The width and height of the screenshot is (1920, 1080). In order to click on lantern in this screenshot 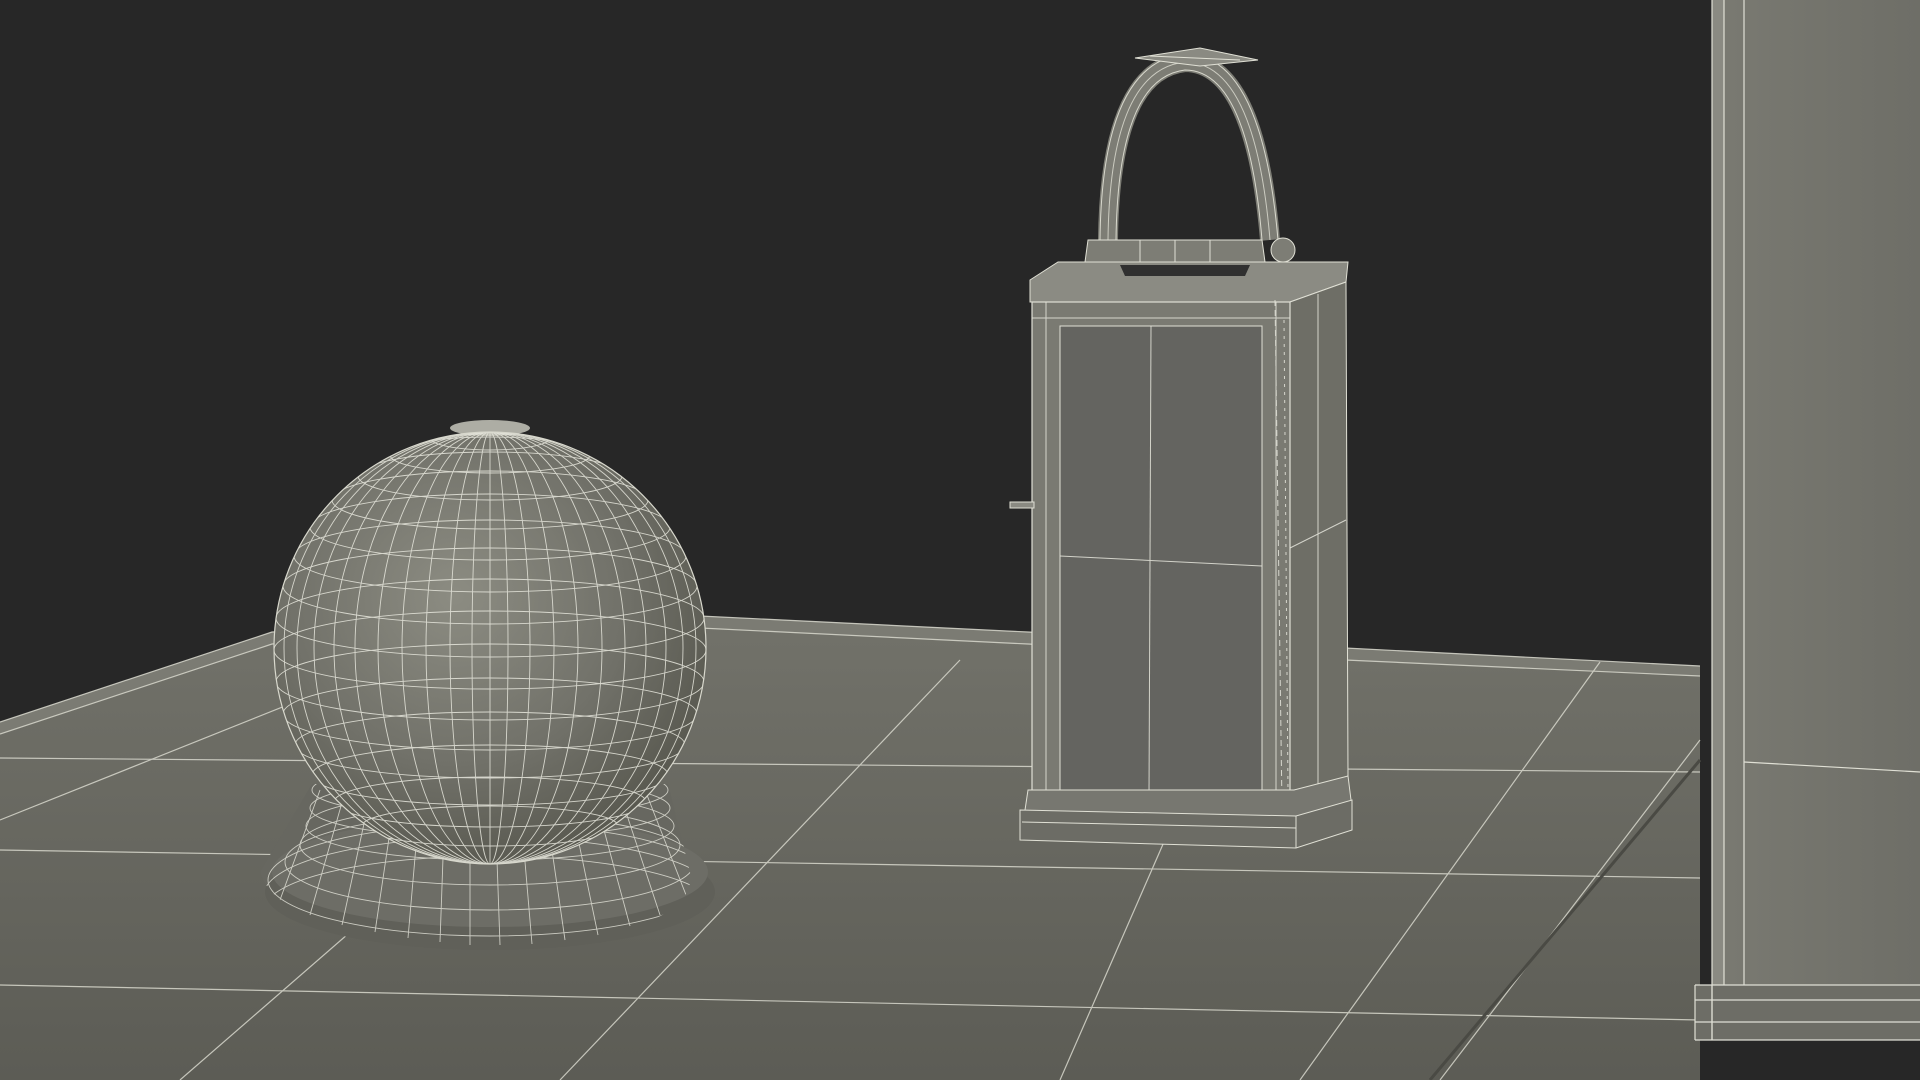, I will do `click(1181, 555)`.